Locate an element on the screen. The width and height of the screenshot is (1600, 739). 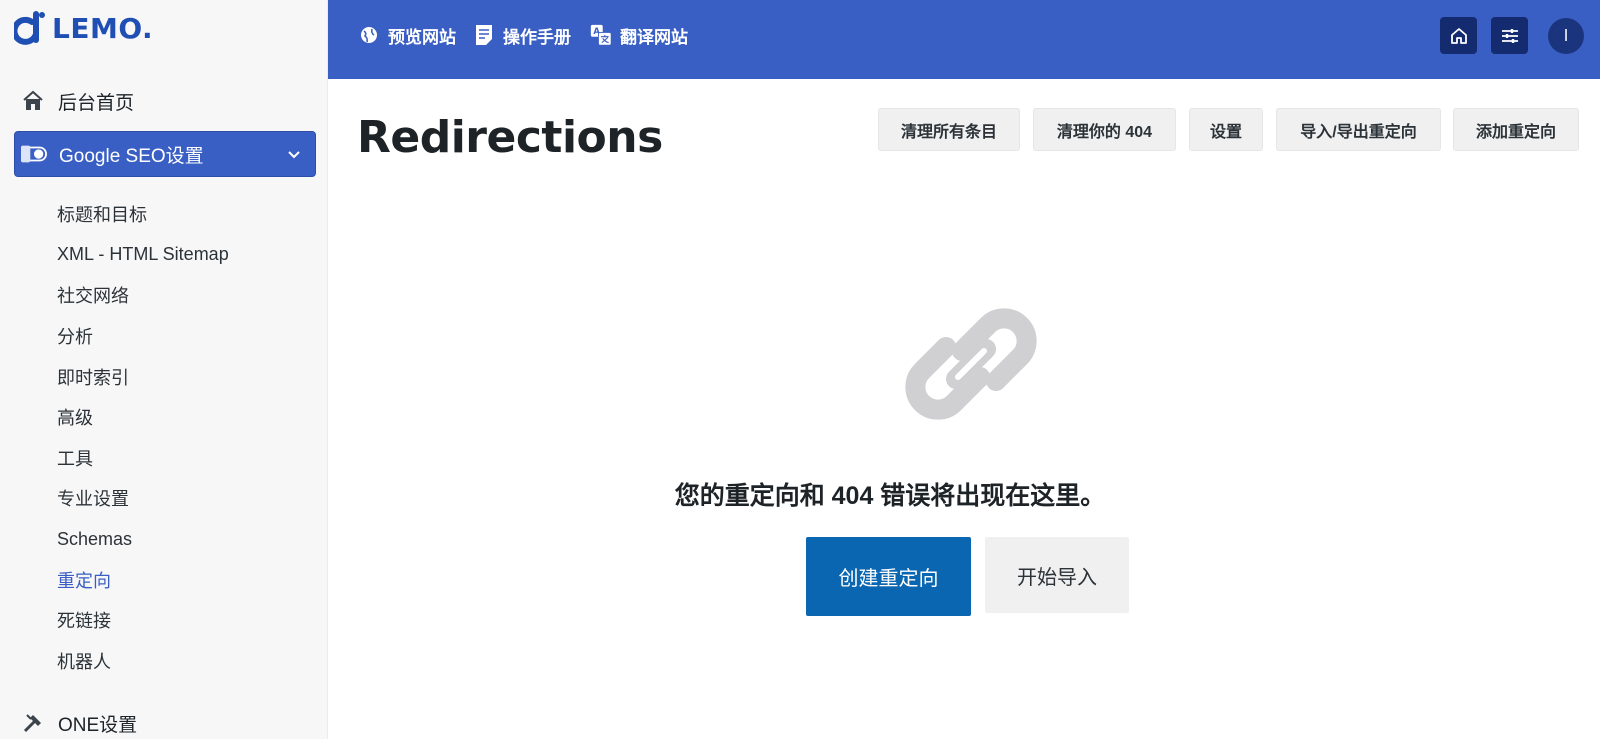
toggle-icon is located at coordinates (34, 154).